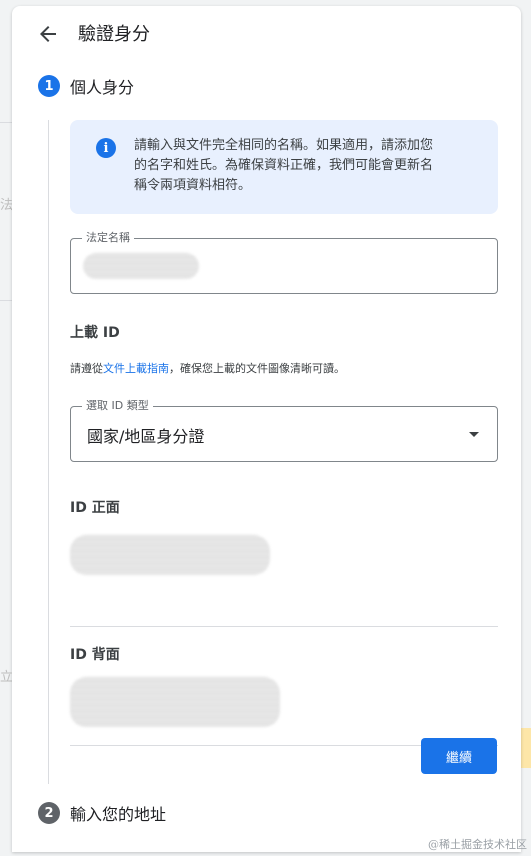  What do you see at coordinates (257, 368) in the screenshot?
I see `guide-suffix: ，確保您上載的文件圖像清晰可讀。` at bounding box center [257, 368].